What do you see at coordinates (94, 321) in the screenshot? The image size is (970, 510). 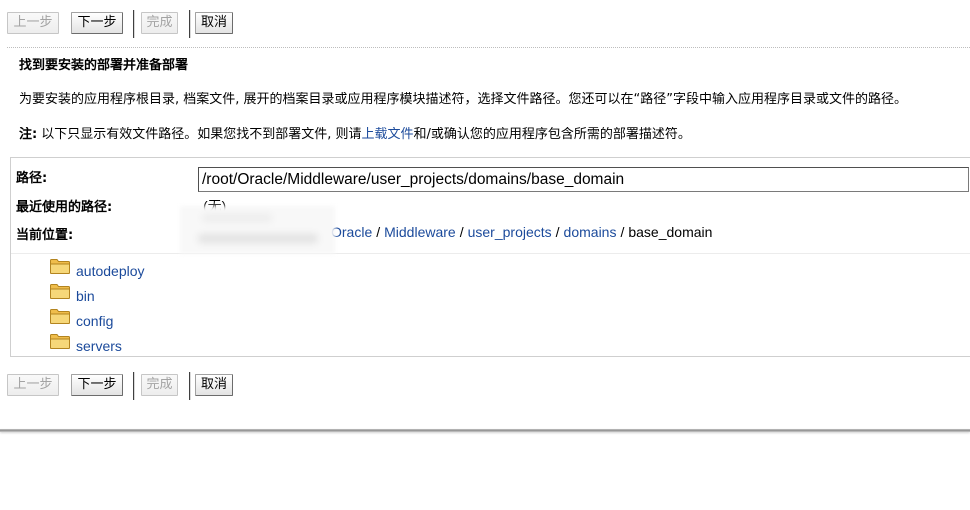 I see `folder-link: config` at bounding box center [94, 321].